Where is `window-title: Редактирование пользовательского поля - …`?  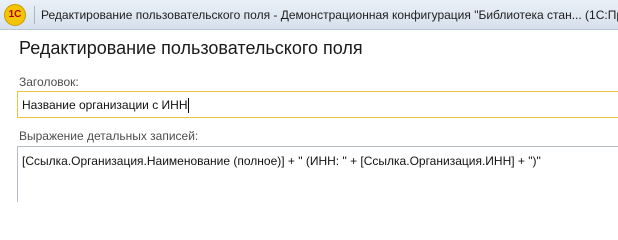
window-title: Редактирование пользовательского поля - … is located at coordinates (329, 14).